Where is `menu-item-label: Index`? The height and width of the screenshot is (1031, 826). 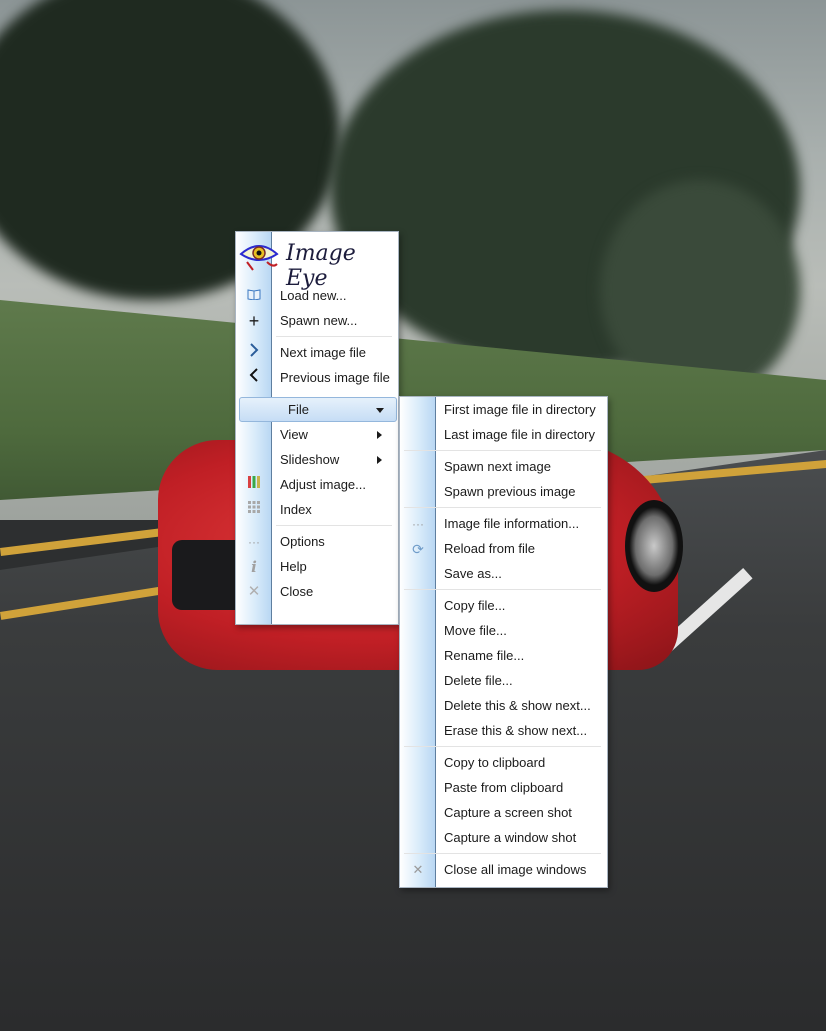
menu-item-label: Index is located at coordinates (296, 509).